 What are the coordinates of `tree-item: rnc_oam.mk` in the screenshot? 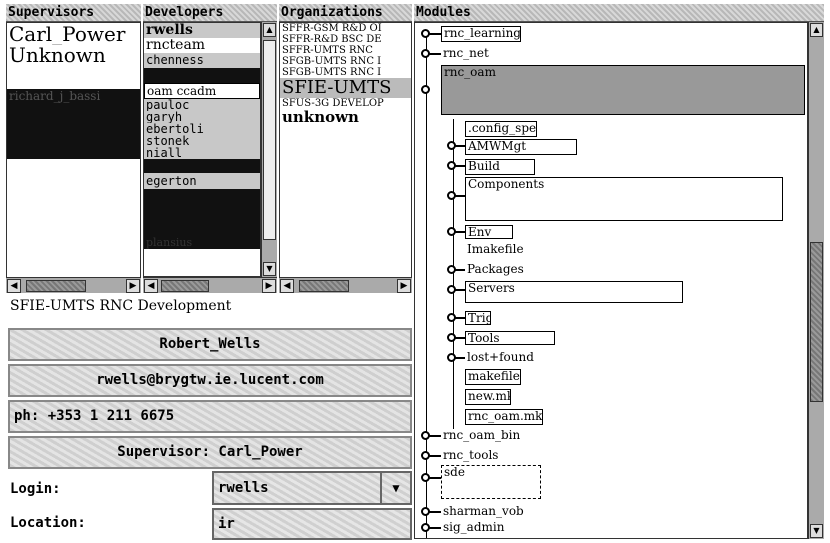 It's located at (504, 417).